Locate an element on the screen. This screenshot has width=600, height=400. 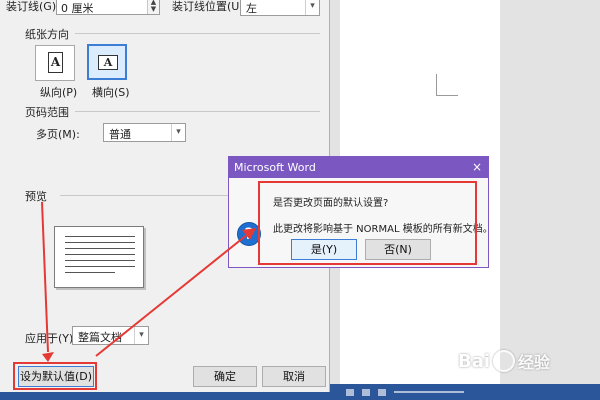
dialog-title: Microsoft Word is located at coordinates (275, 167).